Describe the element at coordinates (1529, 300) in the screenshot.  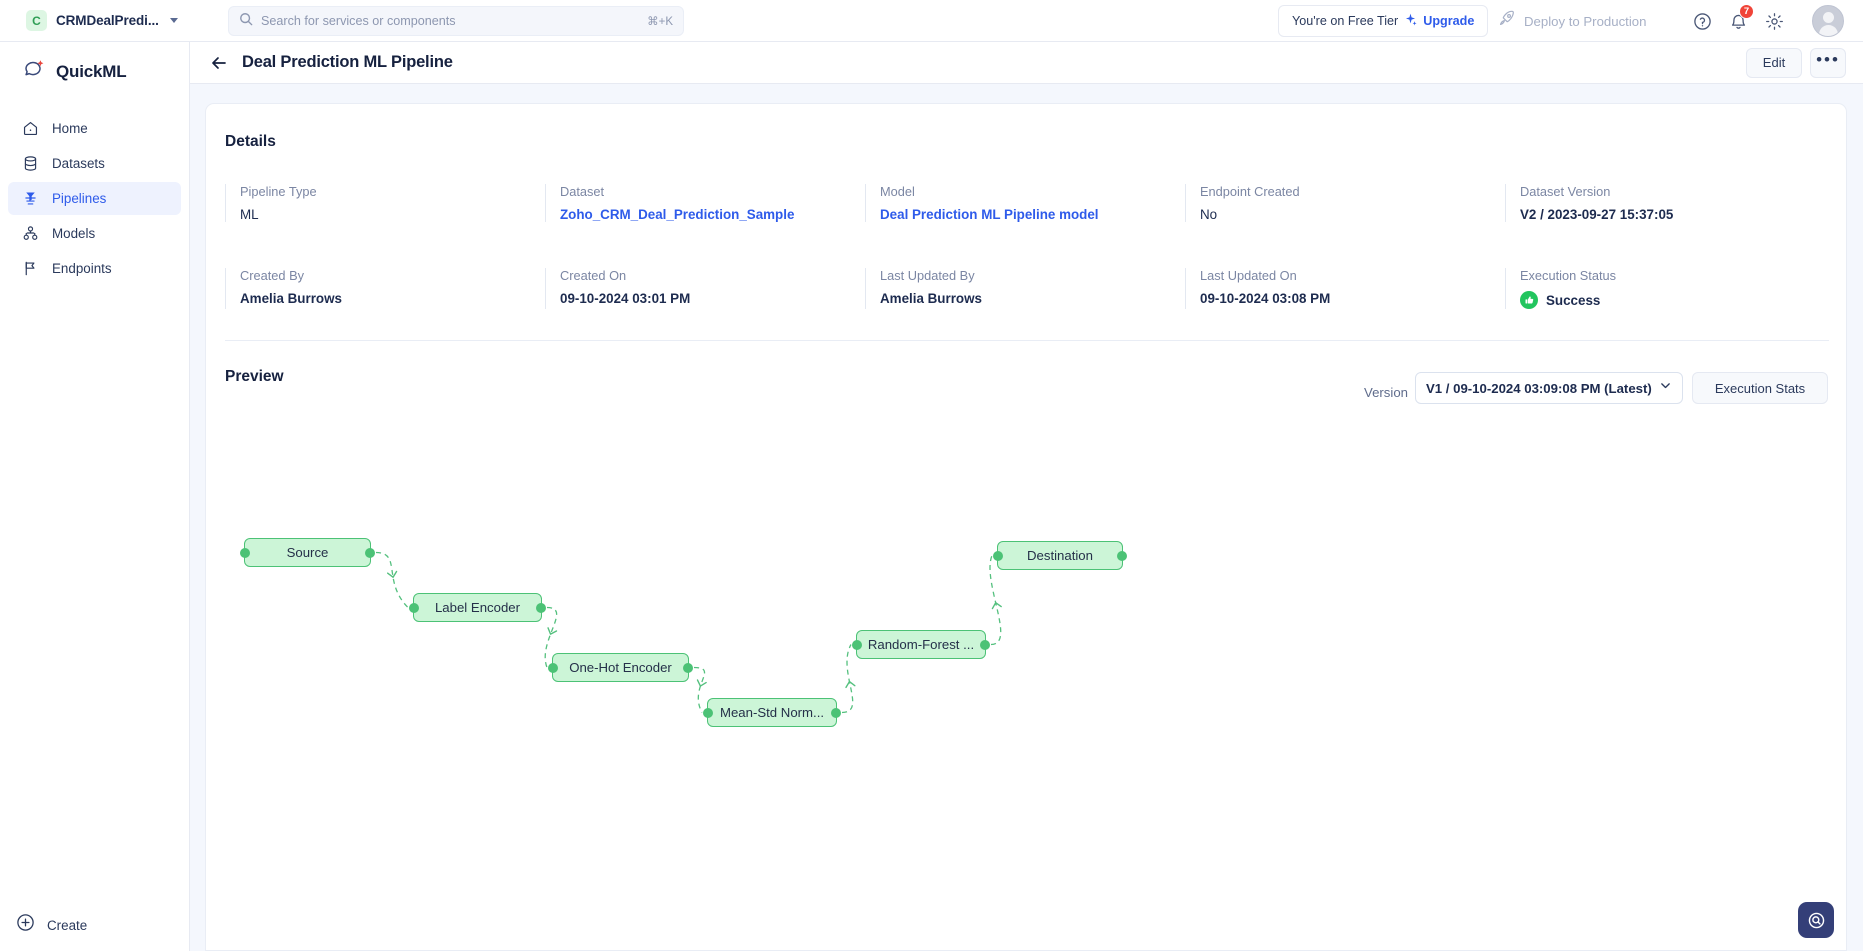
I see `thumbs-up-icon` at that location.